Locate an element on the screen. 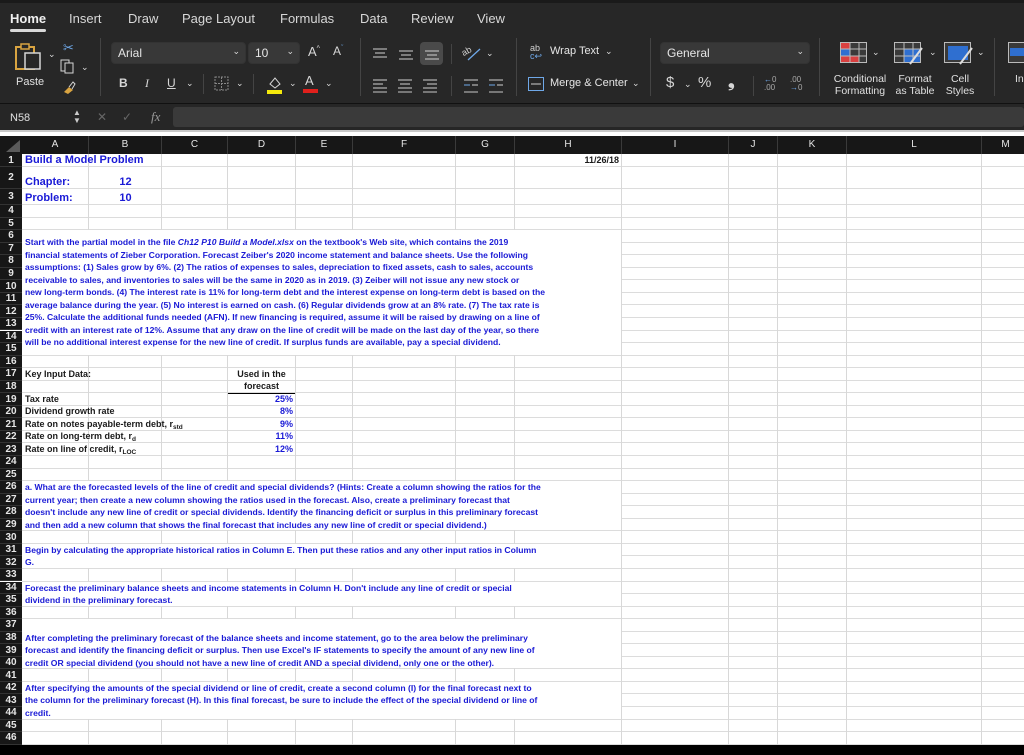 This screenshot has width=1024, height=755. cut-icon: ✂ is located at coordinates (68, 48).